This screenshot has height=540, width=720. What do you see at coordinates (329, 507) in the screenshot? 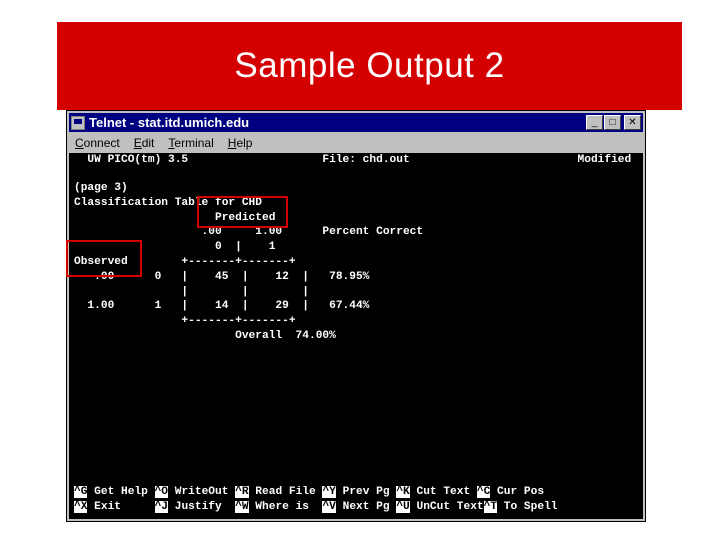
I see `pico-shortcut-key: ^V` at bounding box center [329, 507].